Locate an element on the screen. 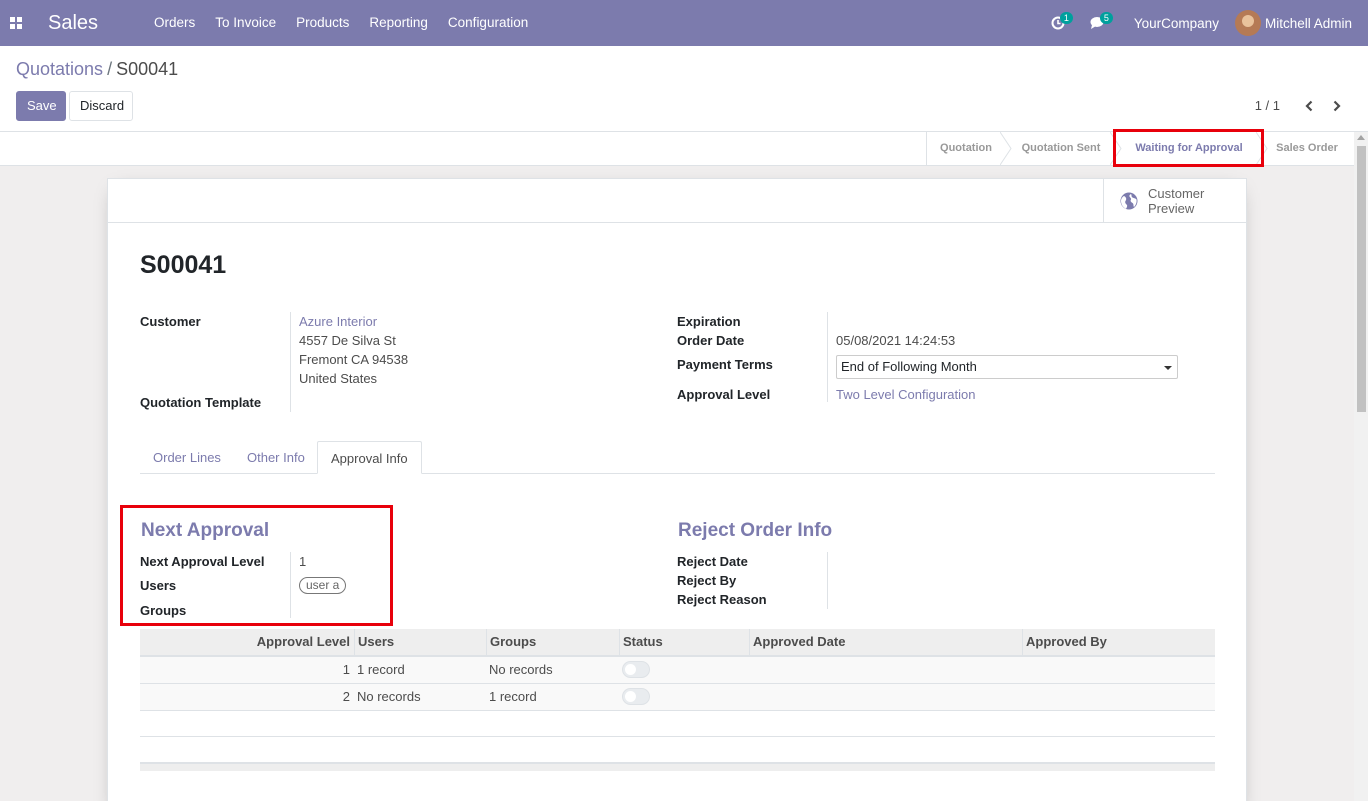 The height and width of the screenshot is (801, 1368). table-footer is located at coordinates (677, 767).